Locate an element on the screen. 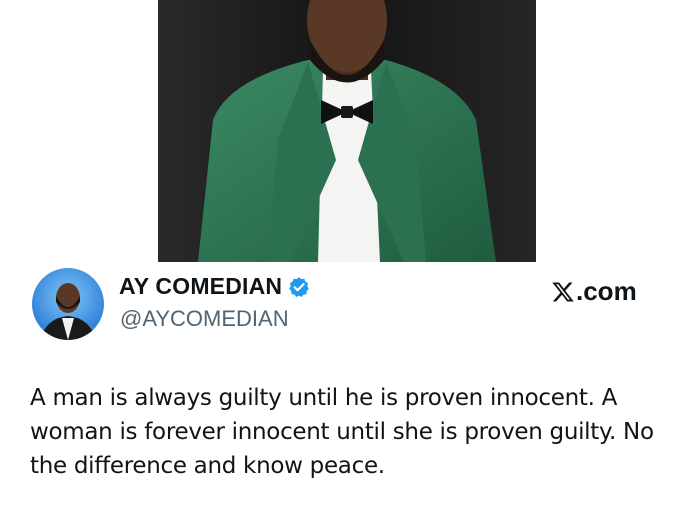 This screenshot has width=694, height=532. display-name: AY COMEDIAN is located at coordinates (214, 286).